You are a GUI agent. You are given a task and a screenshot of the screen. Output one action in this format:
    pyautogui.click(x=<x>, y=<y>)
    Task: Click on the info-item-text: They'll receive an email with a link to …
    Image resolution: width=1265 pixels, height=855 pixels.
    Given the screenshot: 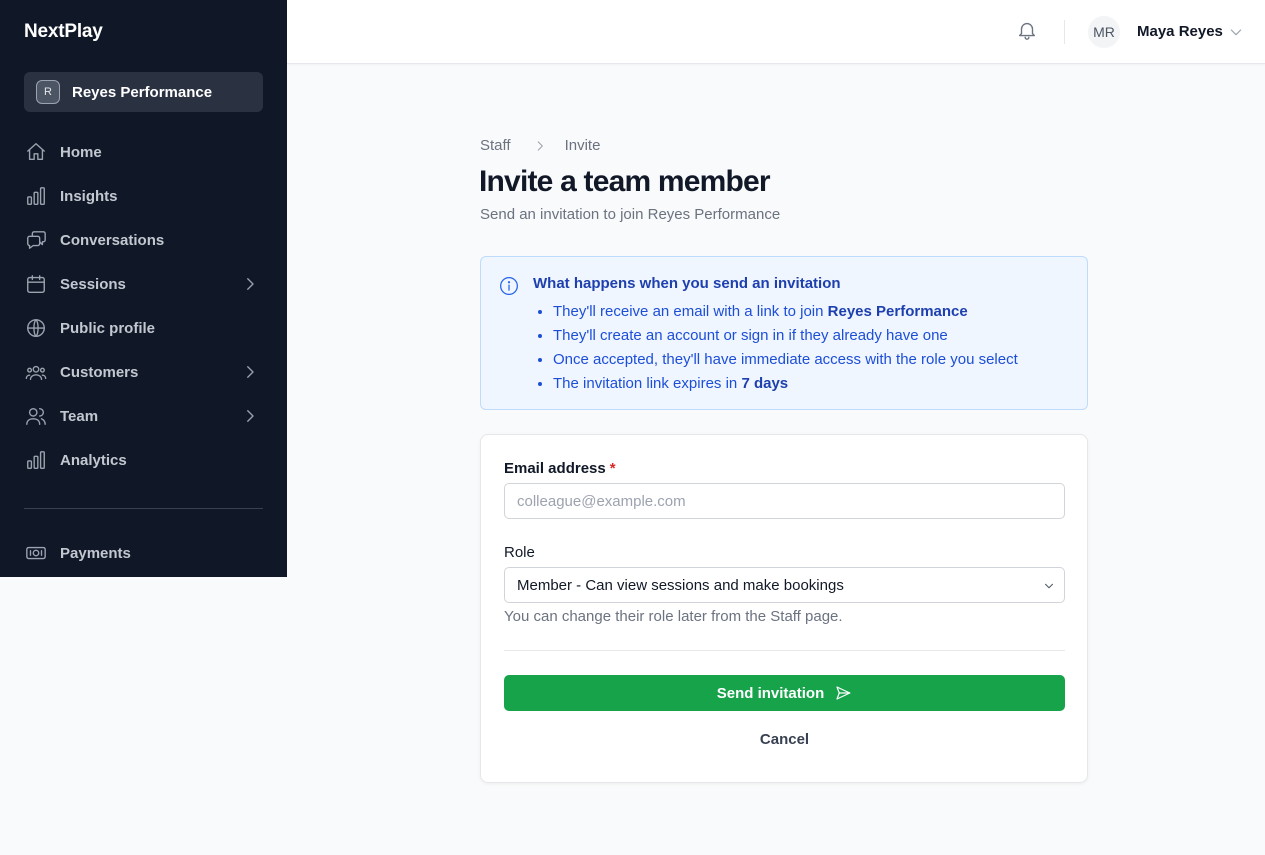 What is the action you would take?
    pyautogui.click(x=690, y=311)
    